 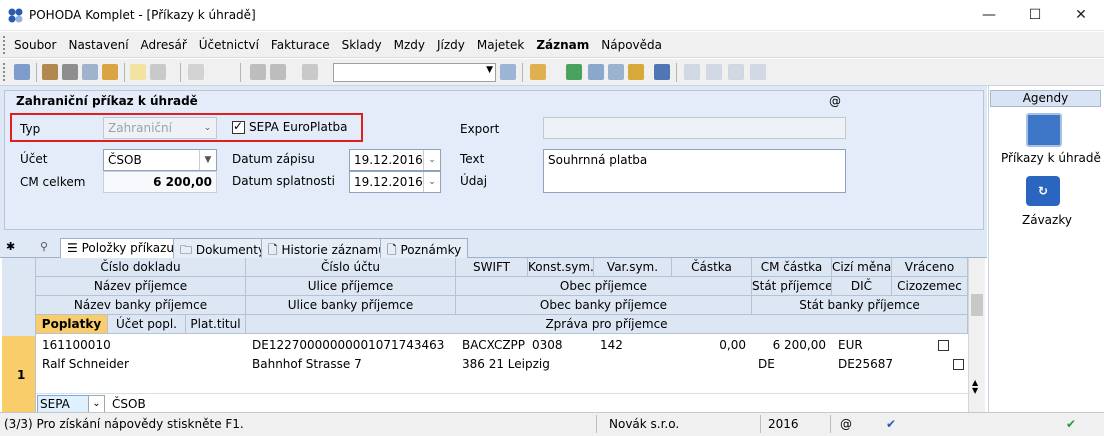 I want to click on iban-icon, so click(x=662, y=72).